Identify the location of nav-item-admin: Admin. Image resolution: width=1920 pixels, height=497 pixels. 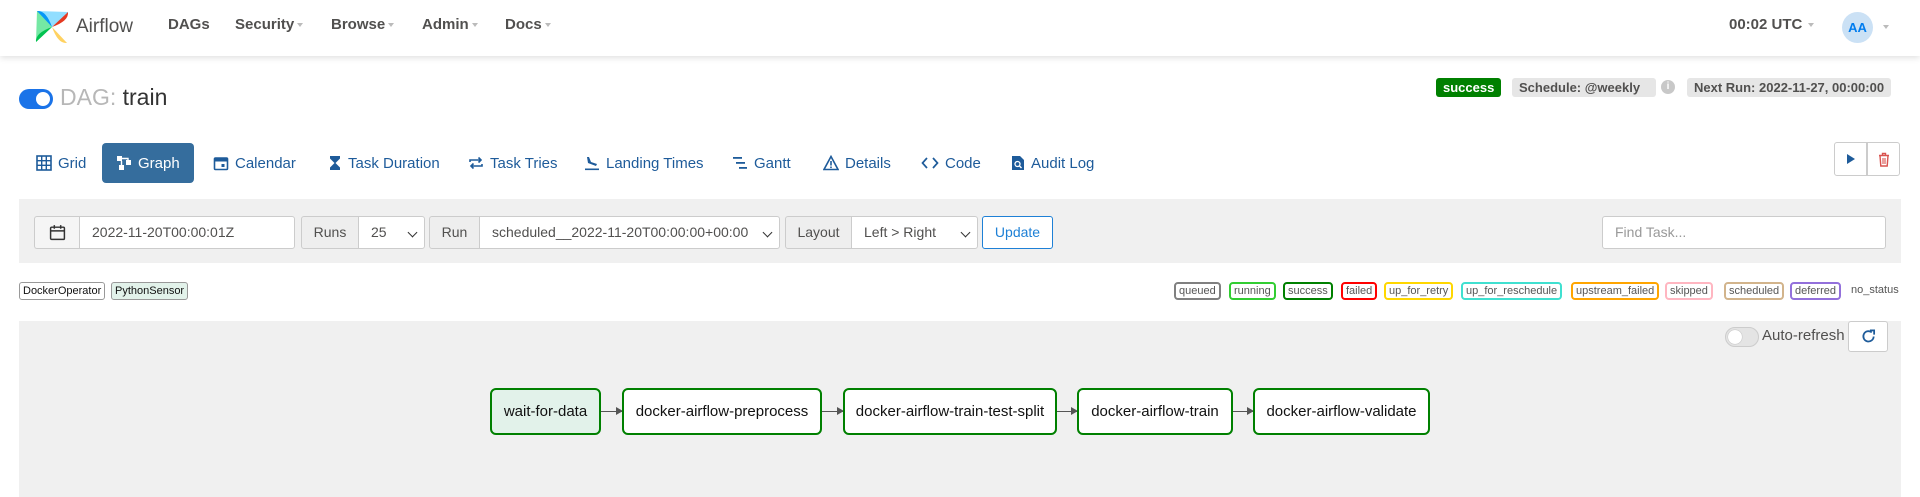
(450, 24).